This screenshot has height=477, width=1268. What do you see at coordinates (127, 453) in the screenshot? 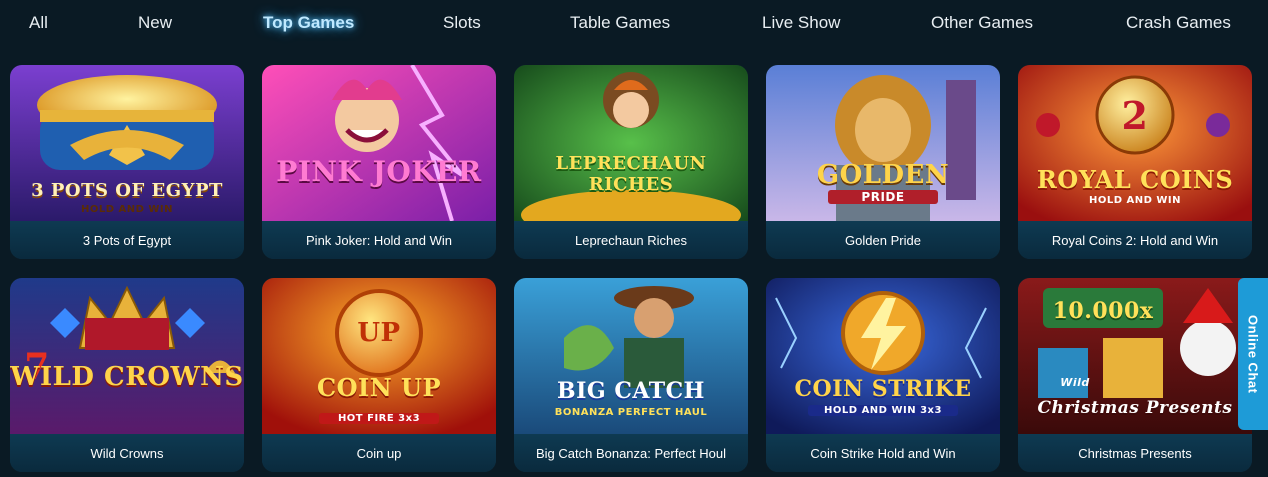
I see `game-title: Wild Crowns` at bounding box center [127, 453].